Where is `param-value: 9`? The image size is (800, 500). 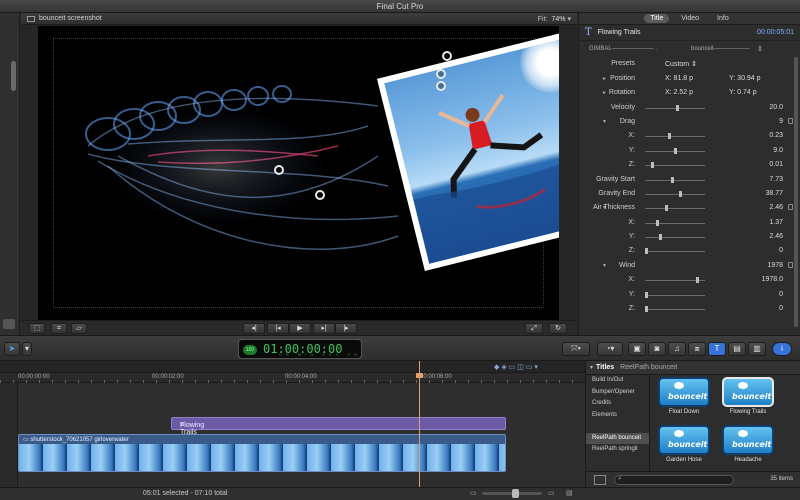
param-value: 9 is located at coordinates (781, 121).